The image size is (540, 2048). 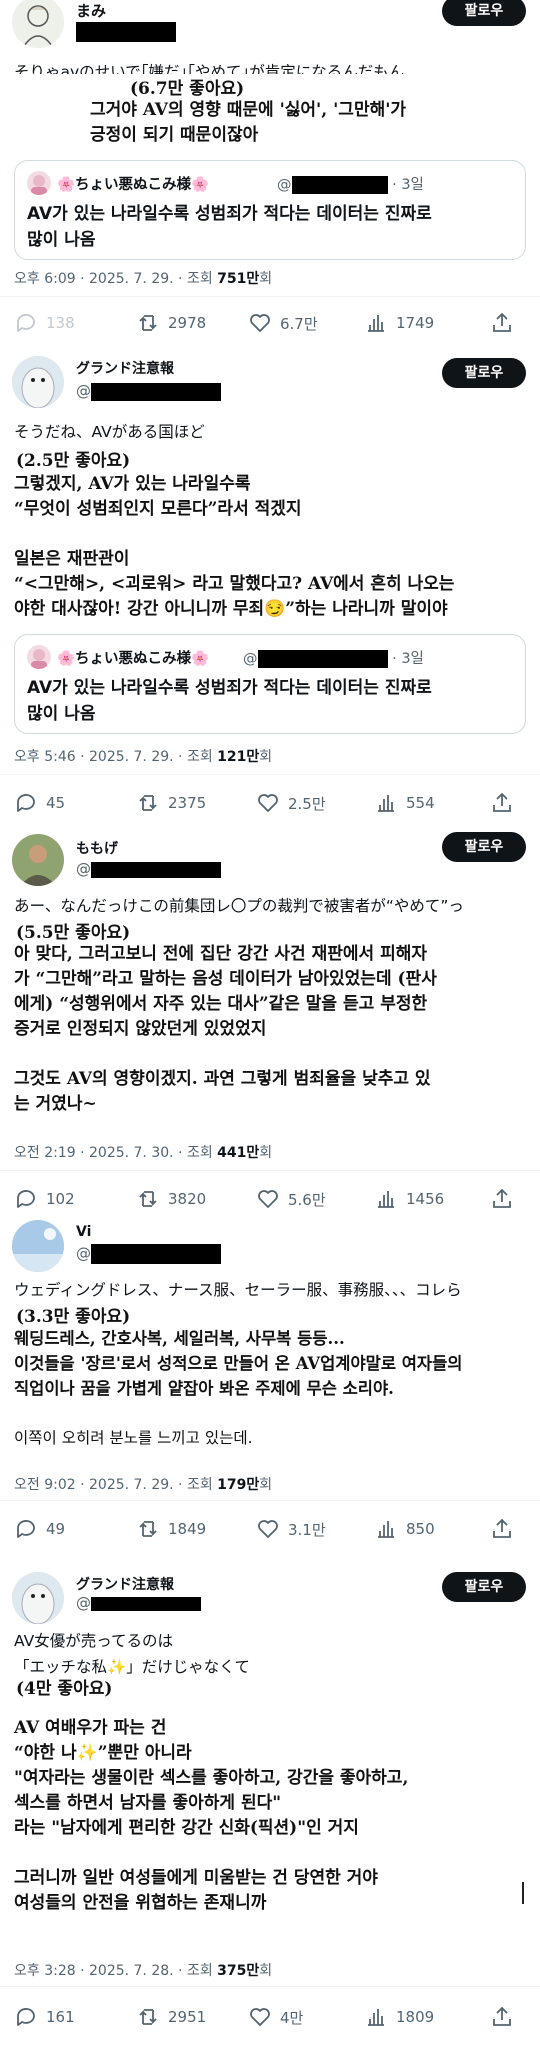 I want to click on retweet-button: 1849, so click(x=171, y=1529).